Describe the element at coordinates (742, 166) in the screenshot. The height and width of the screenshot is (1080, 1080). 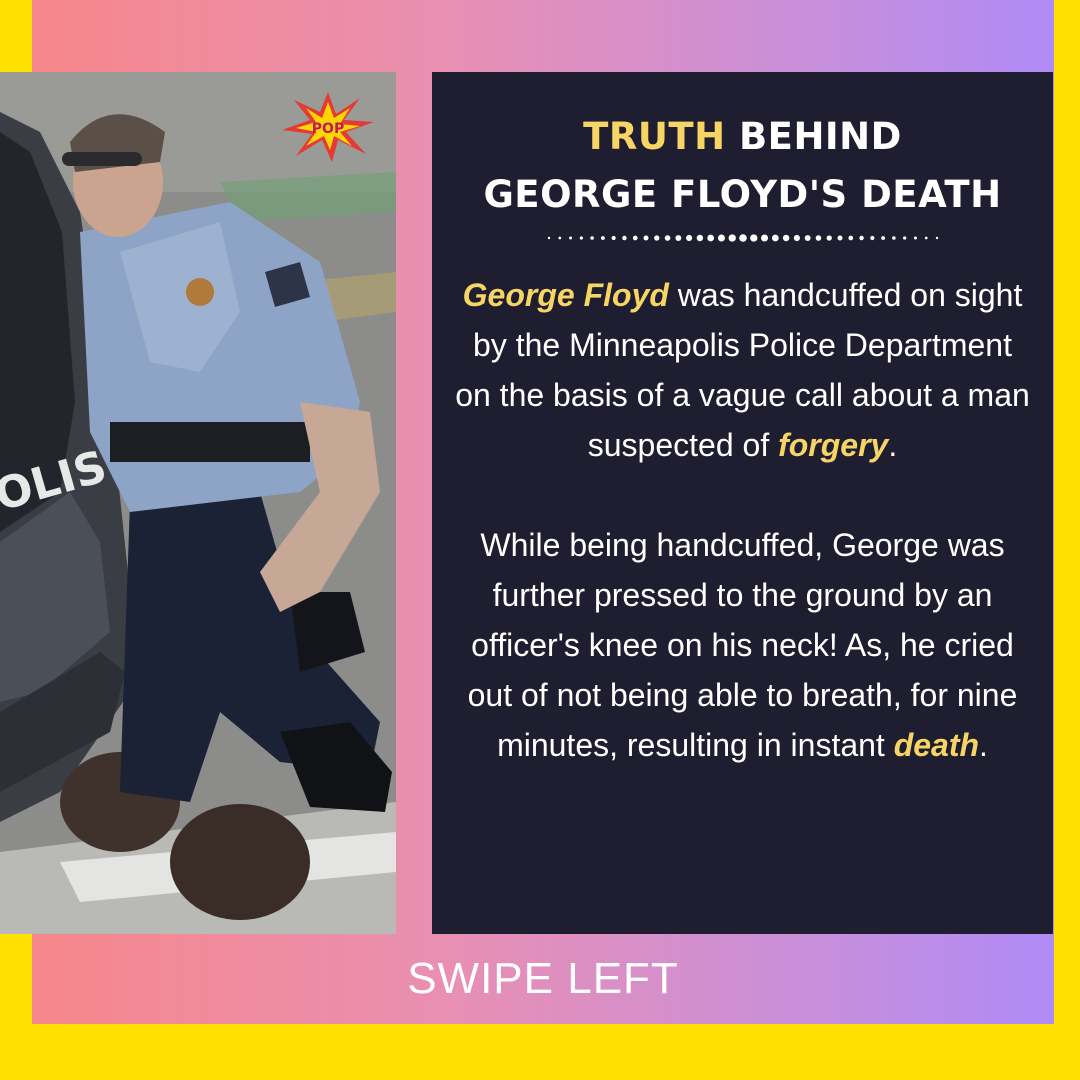
I see `page-title: TRUTH BEHIND GEORGE FLOYD'S DEATH` at that location.